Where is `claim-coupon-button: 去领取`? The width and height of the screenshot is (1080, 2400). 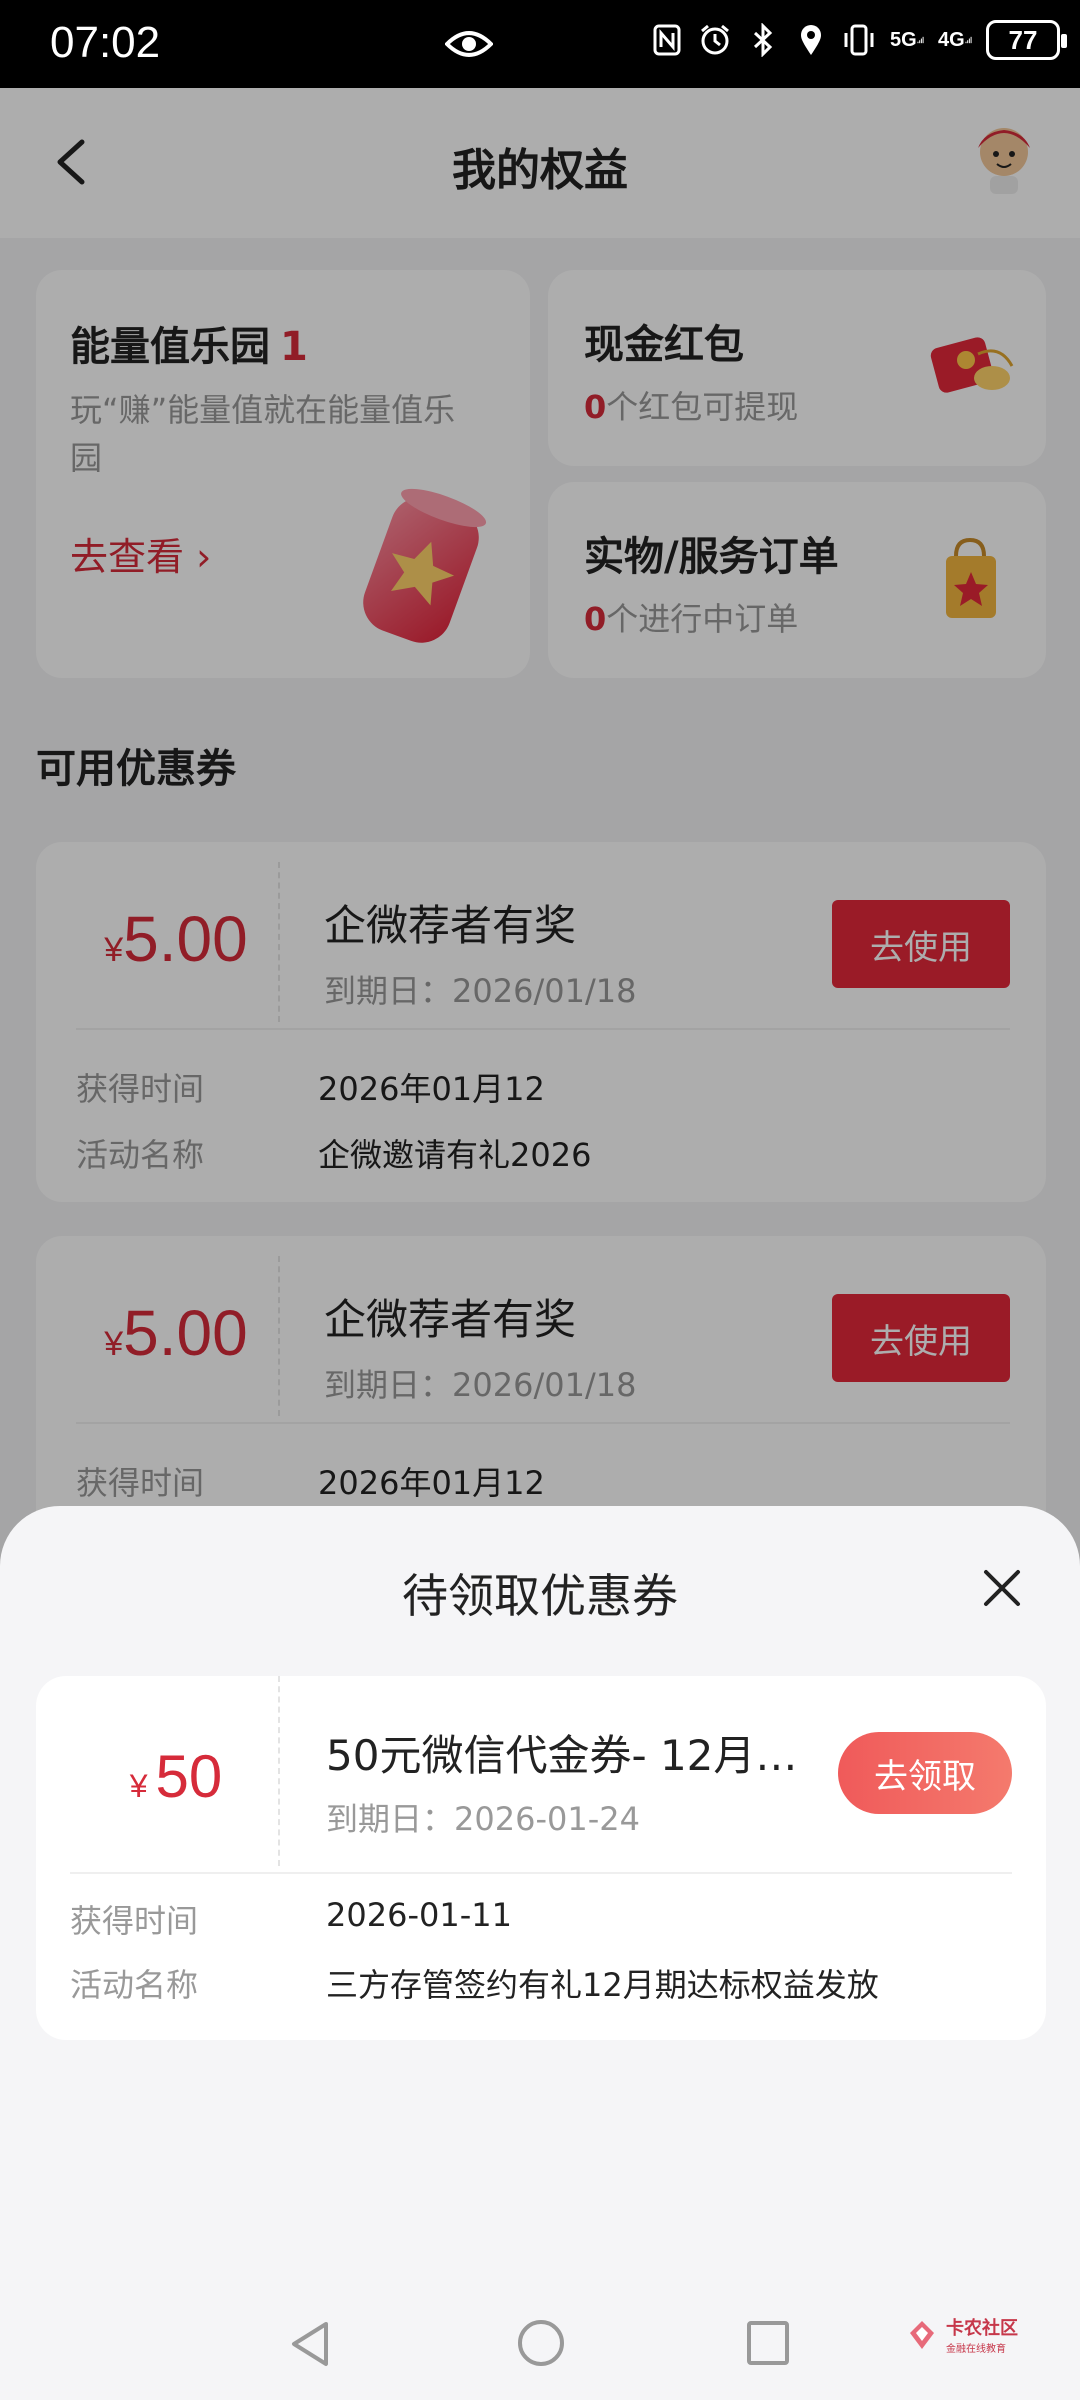 claim-coupon-button: 去领取 is located at coordinates (925, 1773).